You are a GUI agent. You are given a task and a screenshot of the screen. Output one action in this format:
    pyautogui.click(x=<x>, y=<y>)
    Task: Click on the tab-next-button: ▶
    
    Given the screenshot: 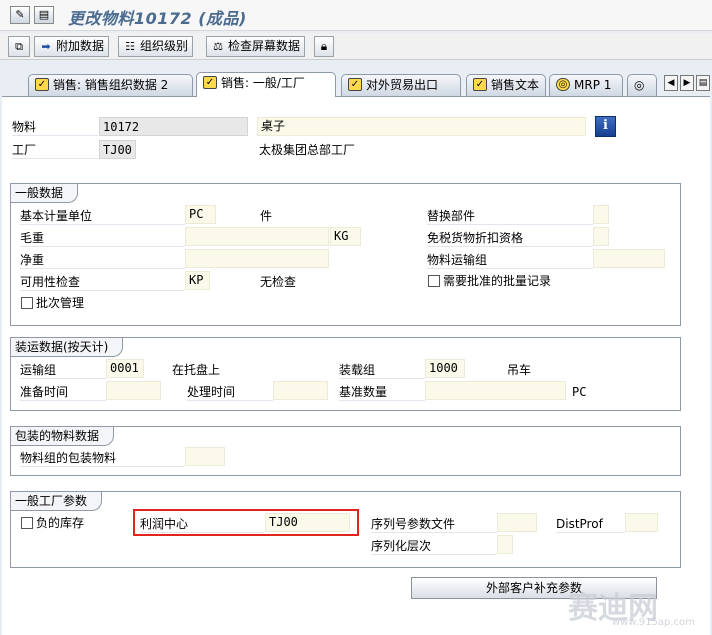 What is the action you would take?
    pyautogui.click(x=687, y=83)
    